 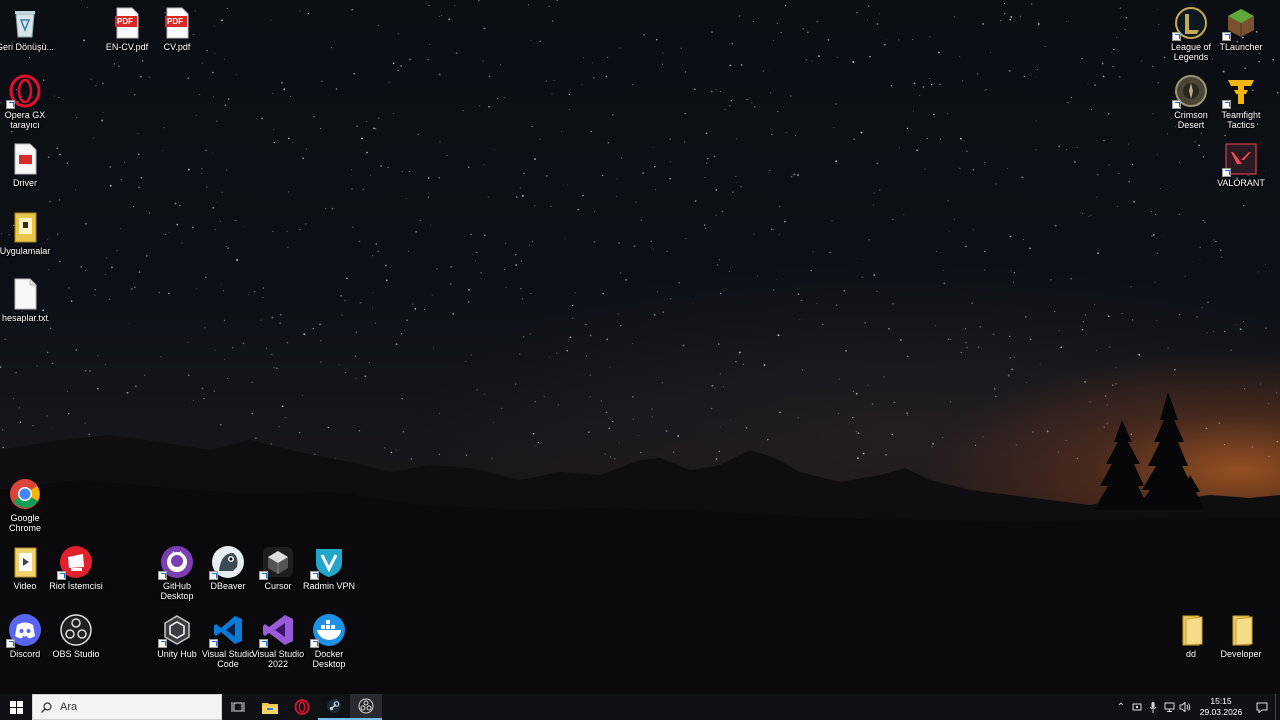 What do you see at coordinates (1241, 120) in the screenshot?
I see `tft-label: Teamfight Tactics` at bounding box center [1241, 120].